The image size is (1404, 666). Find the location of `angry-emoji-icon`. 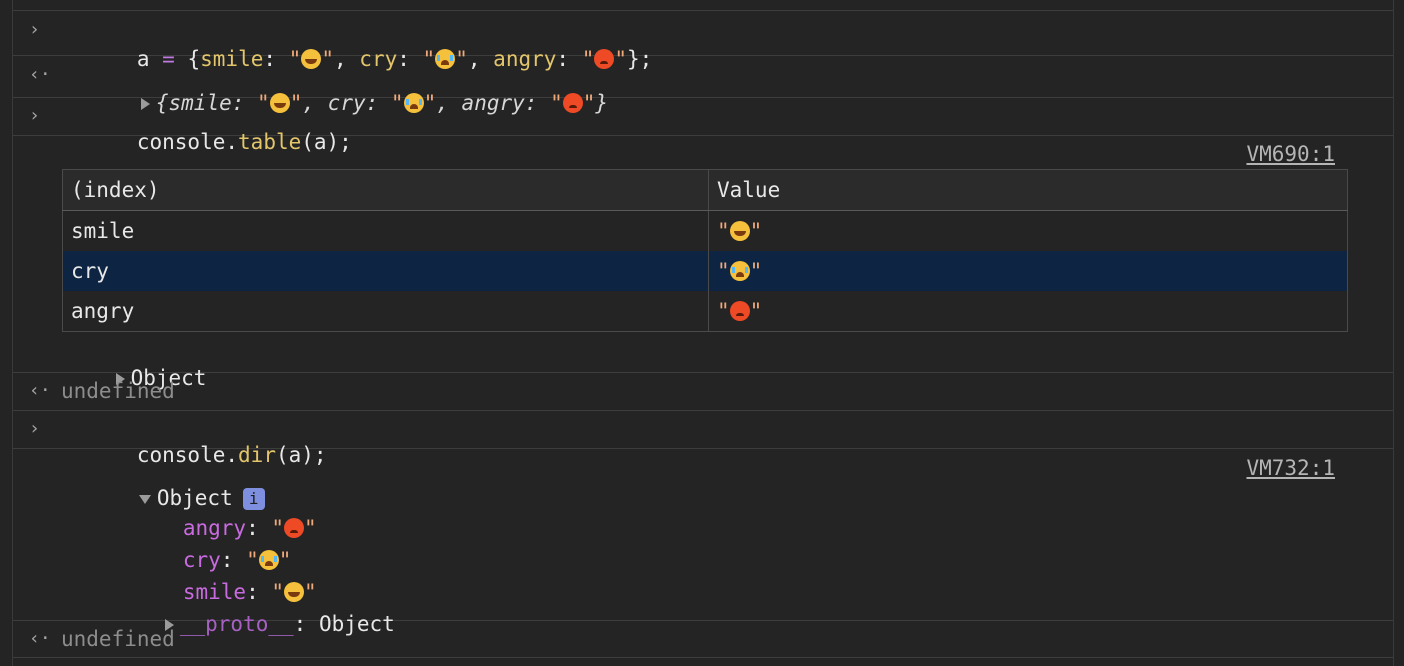

angry-emoji-icon is located at coordinates (739, 311).